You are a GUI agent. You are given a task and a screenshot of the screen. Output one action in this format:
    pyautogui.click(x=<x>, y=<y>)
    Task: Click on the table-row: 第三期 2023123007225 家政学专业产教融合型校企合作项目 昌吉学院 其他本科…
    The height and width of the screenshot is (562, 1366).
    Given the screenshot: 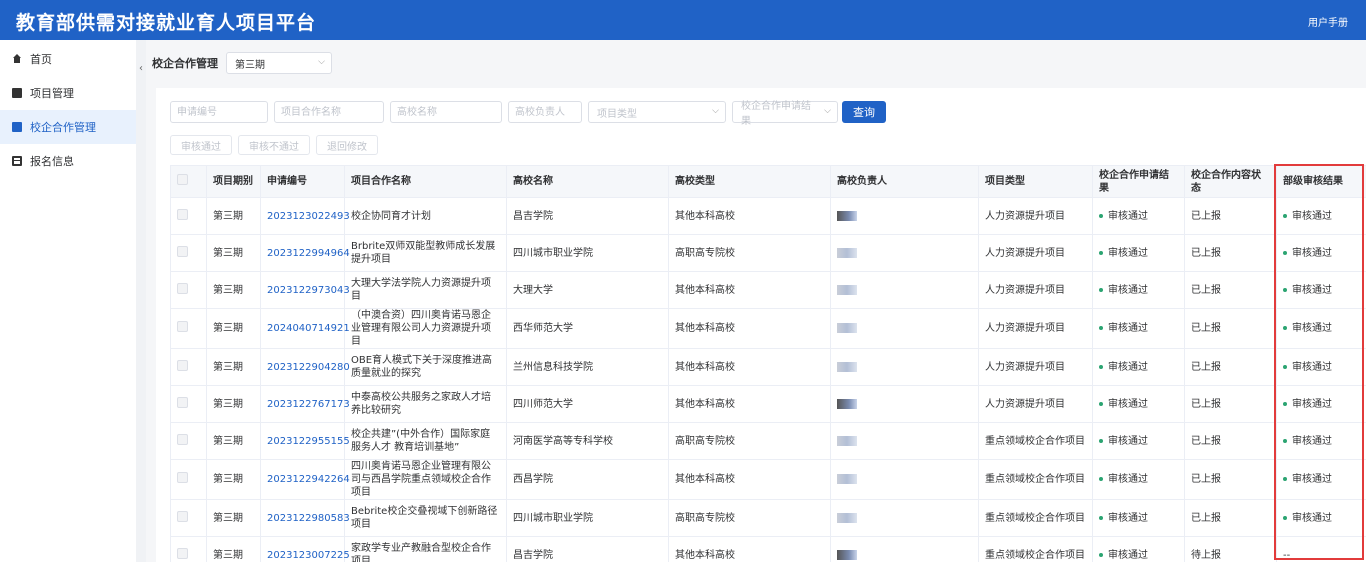 What is the action you would take?
    pyautogui.click(x=768, y=549)
    